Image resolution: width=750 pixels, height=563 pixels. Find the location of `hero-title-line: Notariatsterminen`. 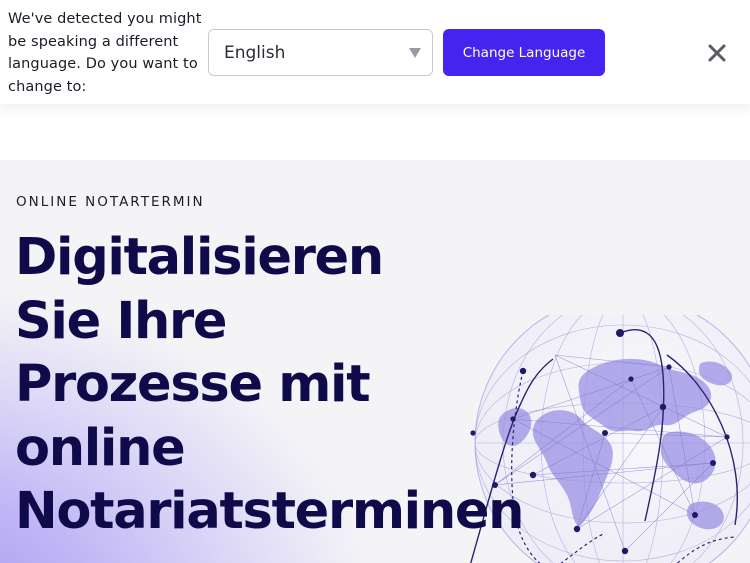

hero-title-line: Notariatsterminen is located at coordinates (269, 511).